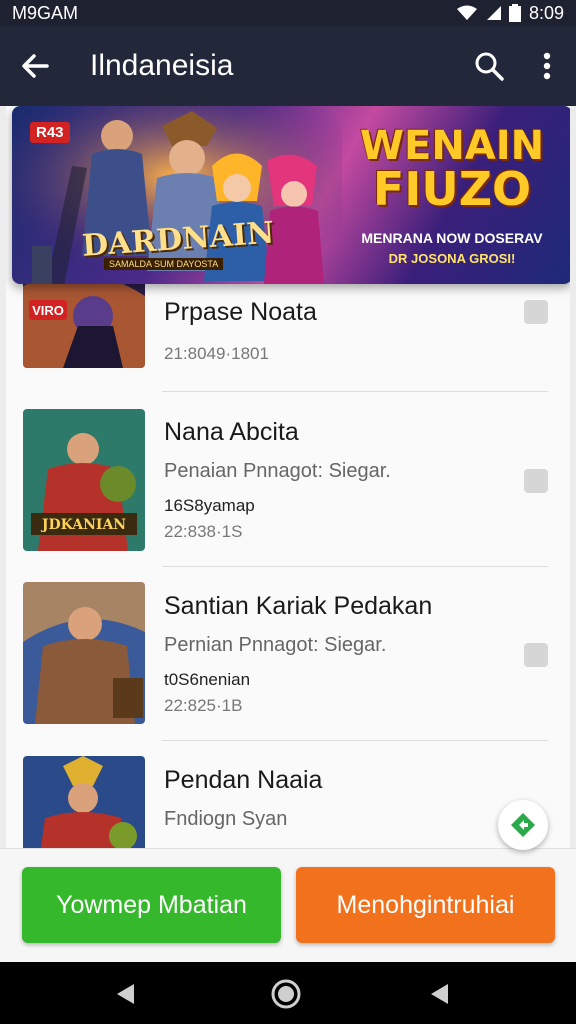 Image resolution: width=576 pixels, height=1024 pixels. I want to click on item-title: Pendan Naaia, so click(243, 780).